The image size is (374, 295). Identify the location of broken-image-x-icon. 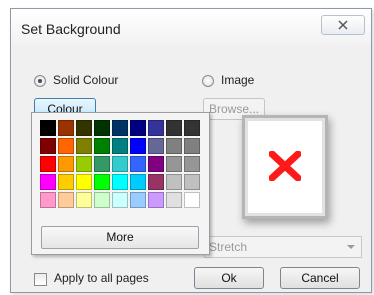
(285, 166).